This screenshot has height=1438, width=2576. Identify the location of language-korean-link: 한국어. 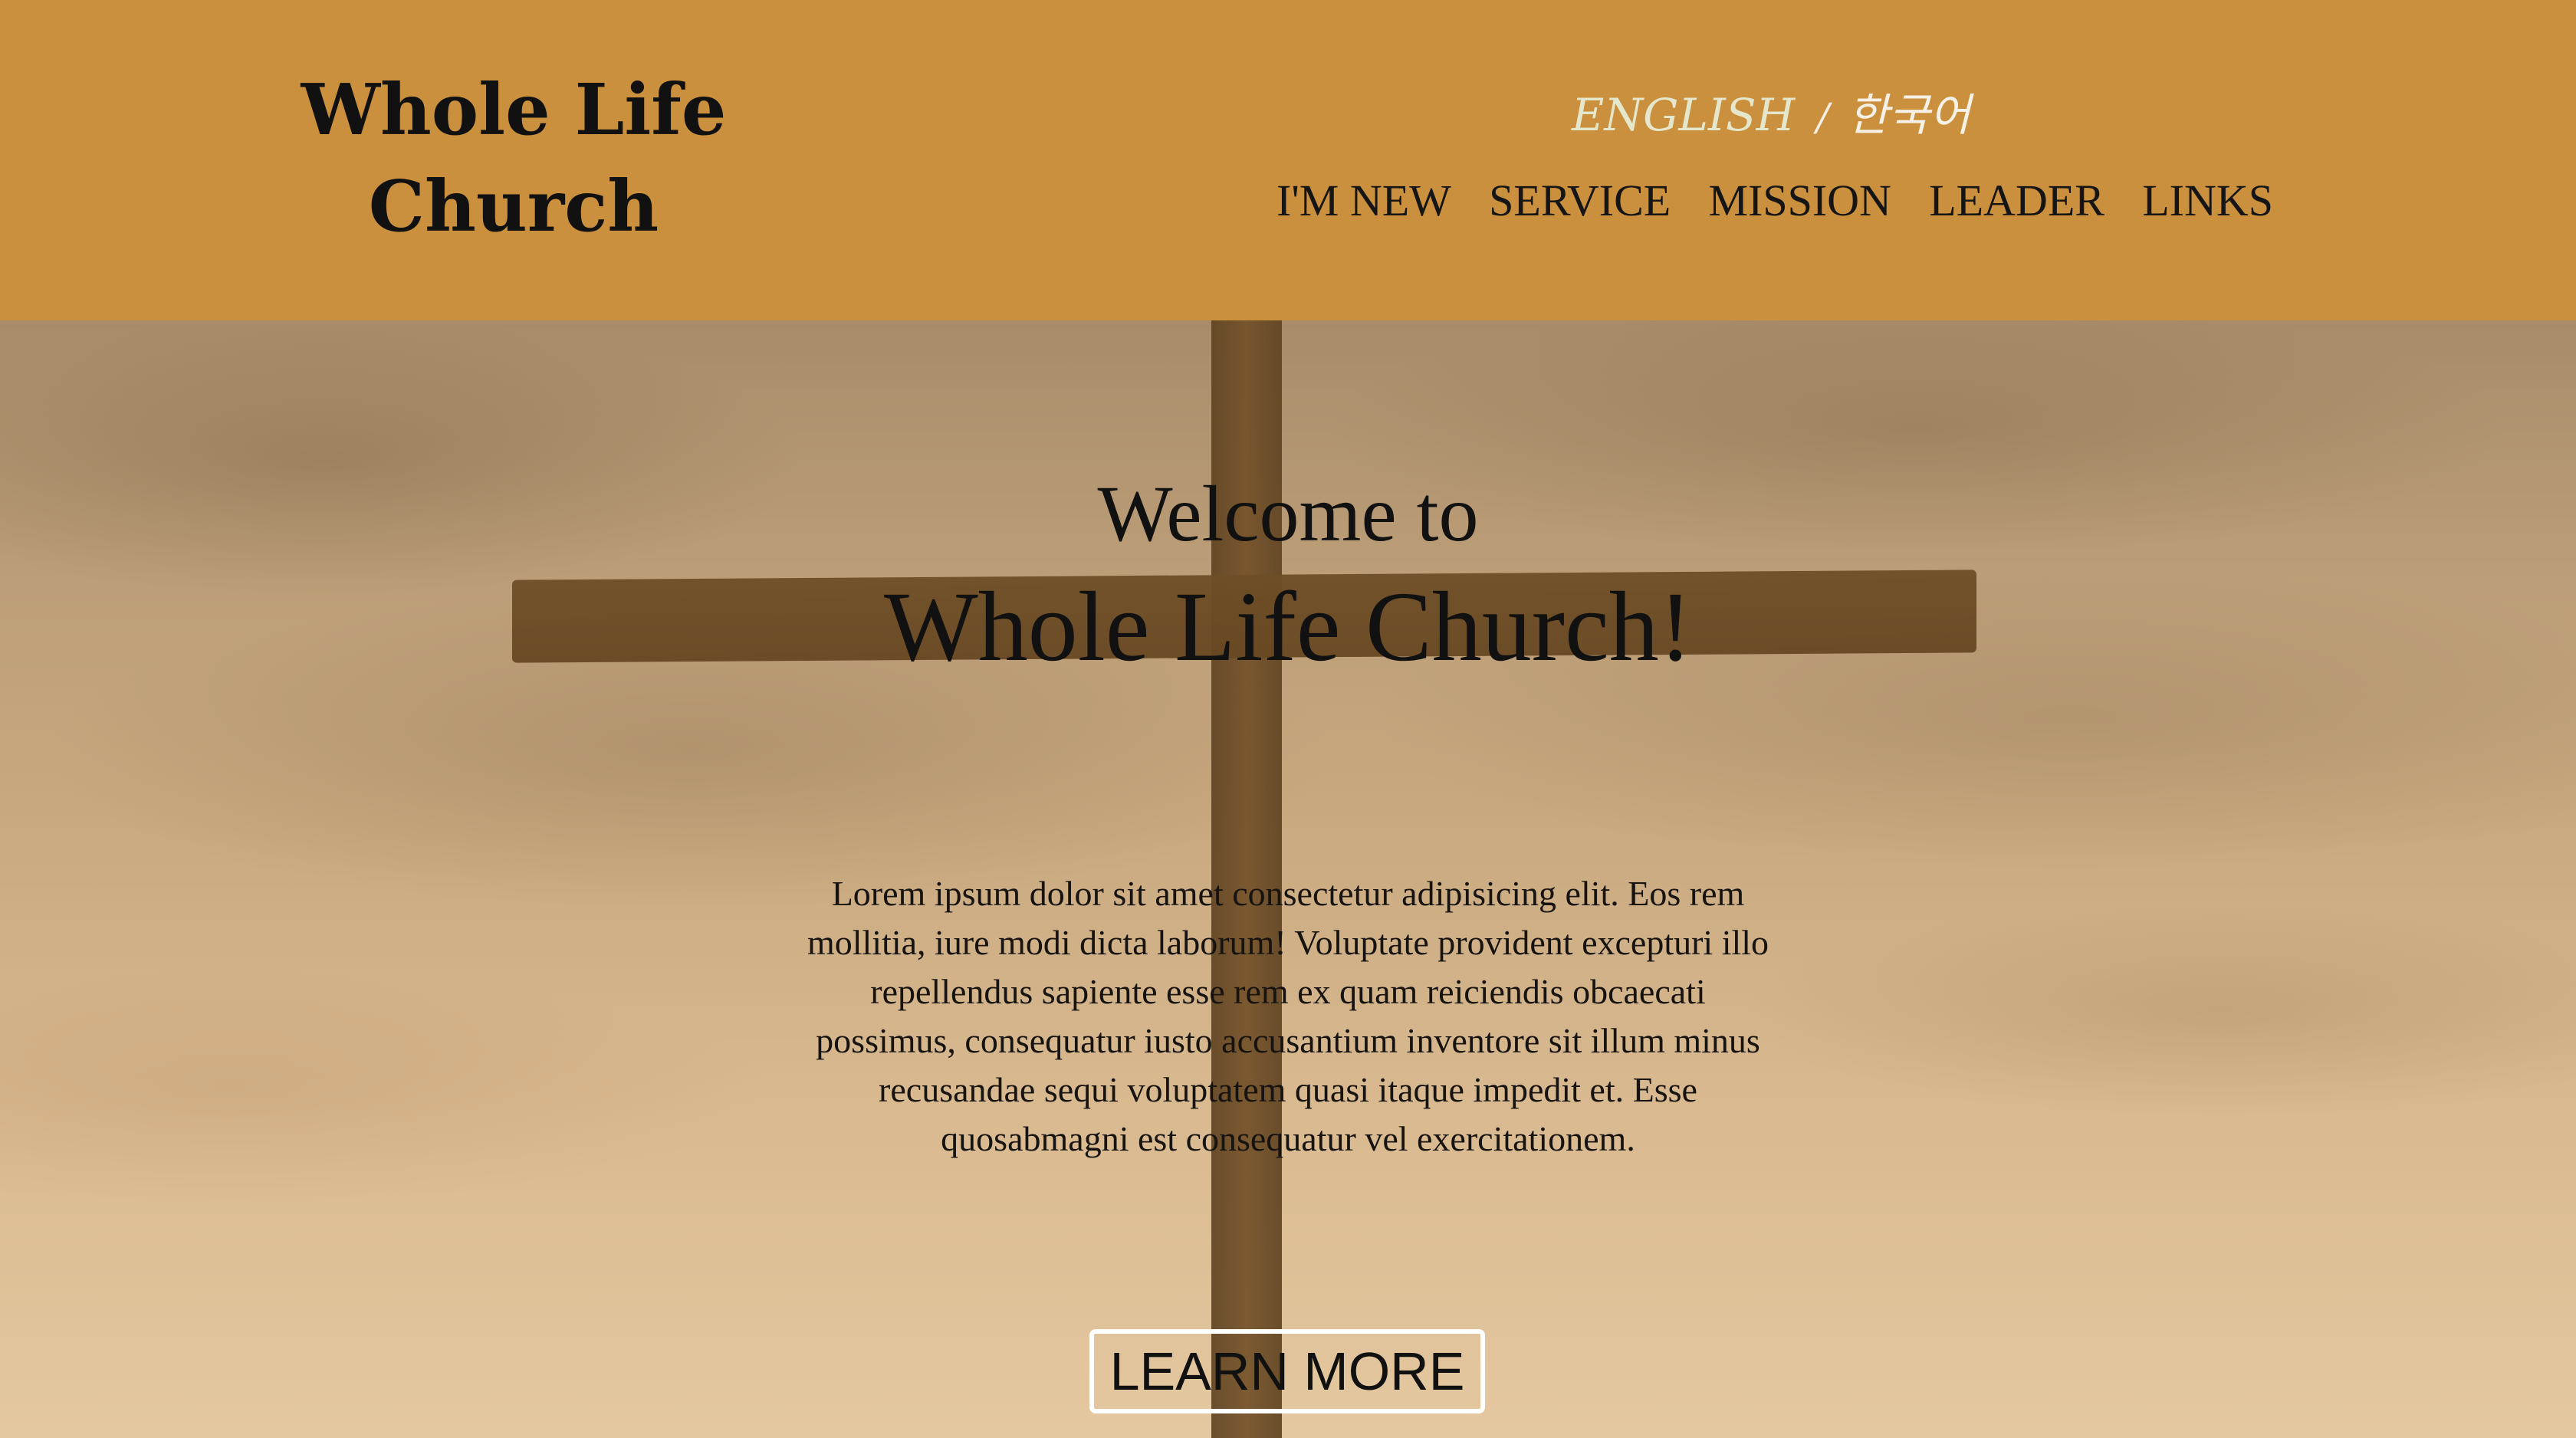
(1909, 115).